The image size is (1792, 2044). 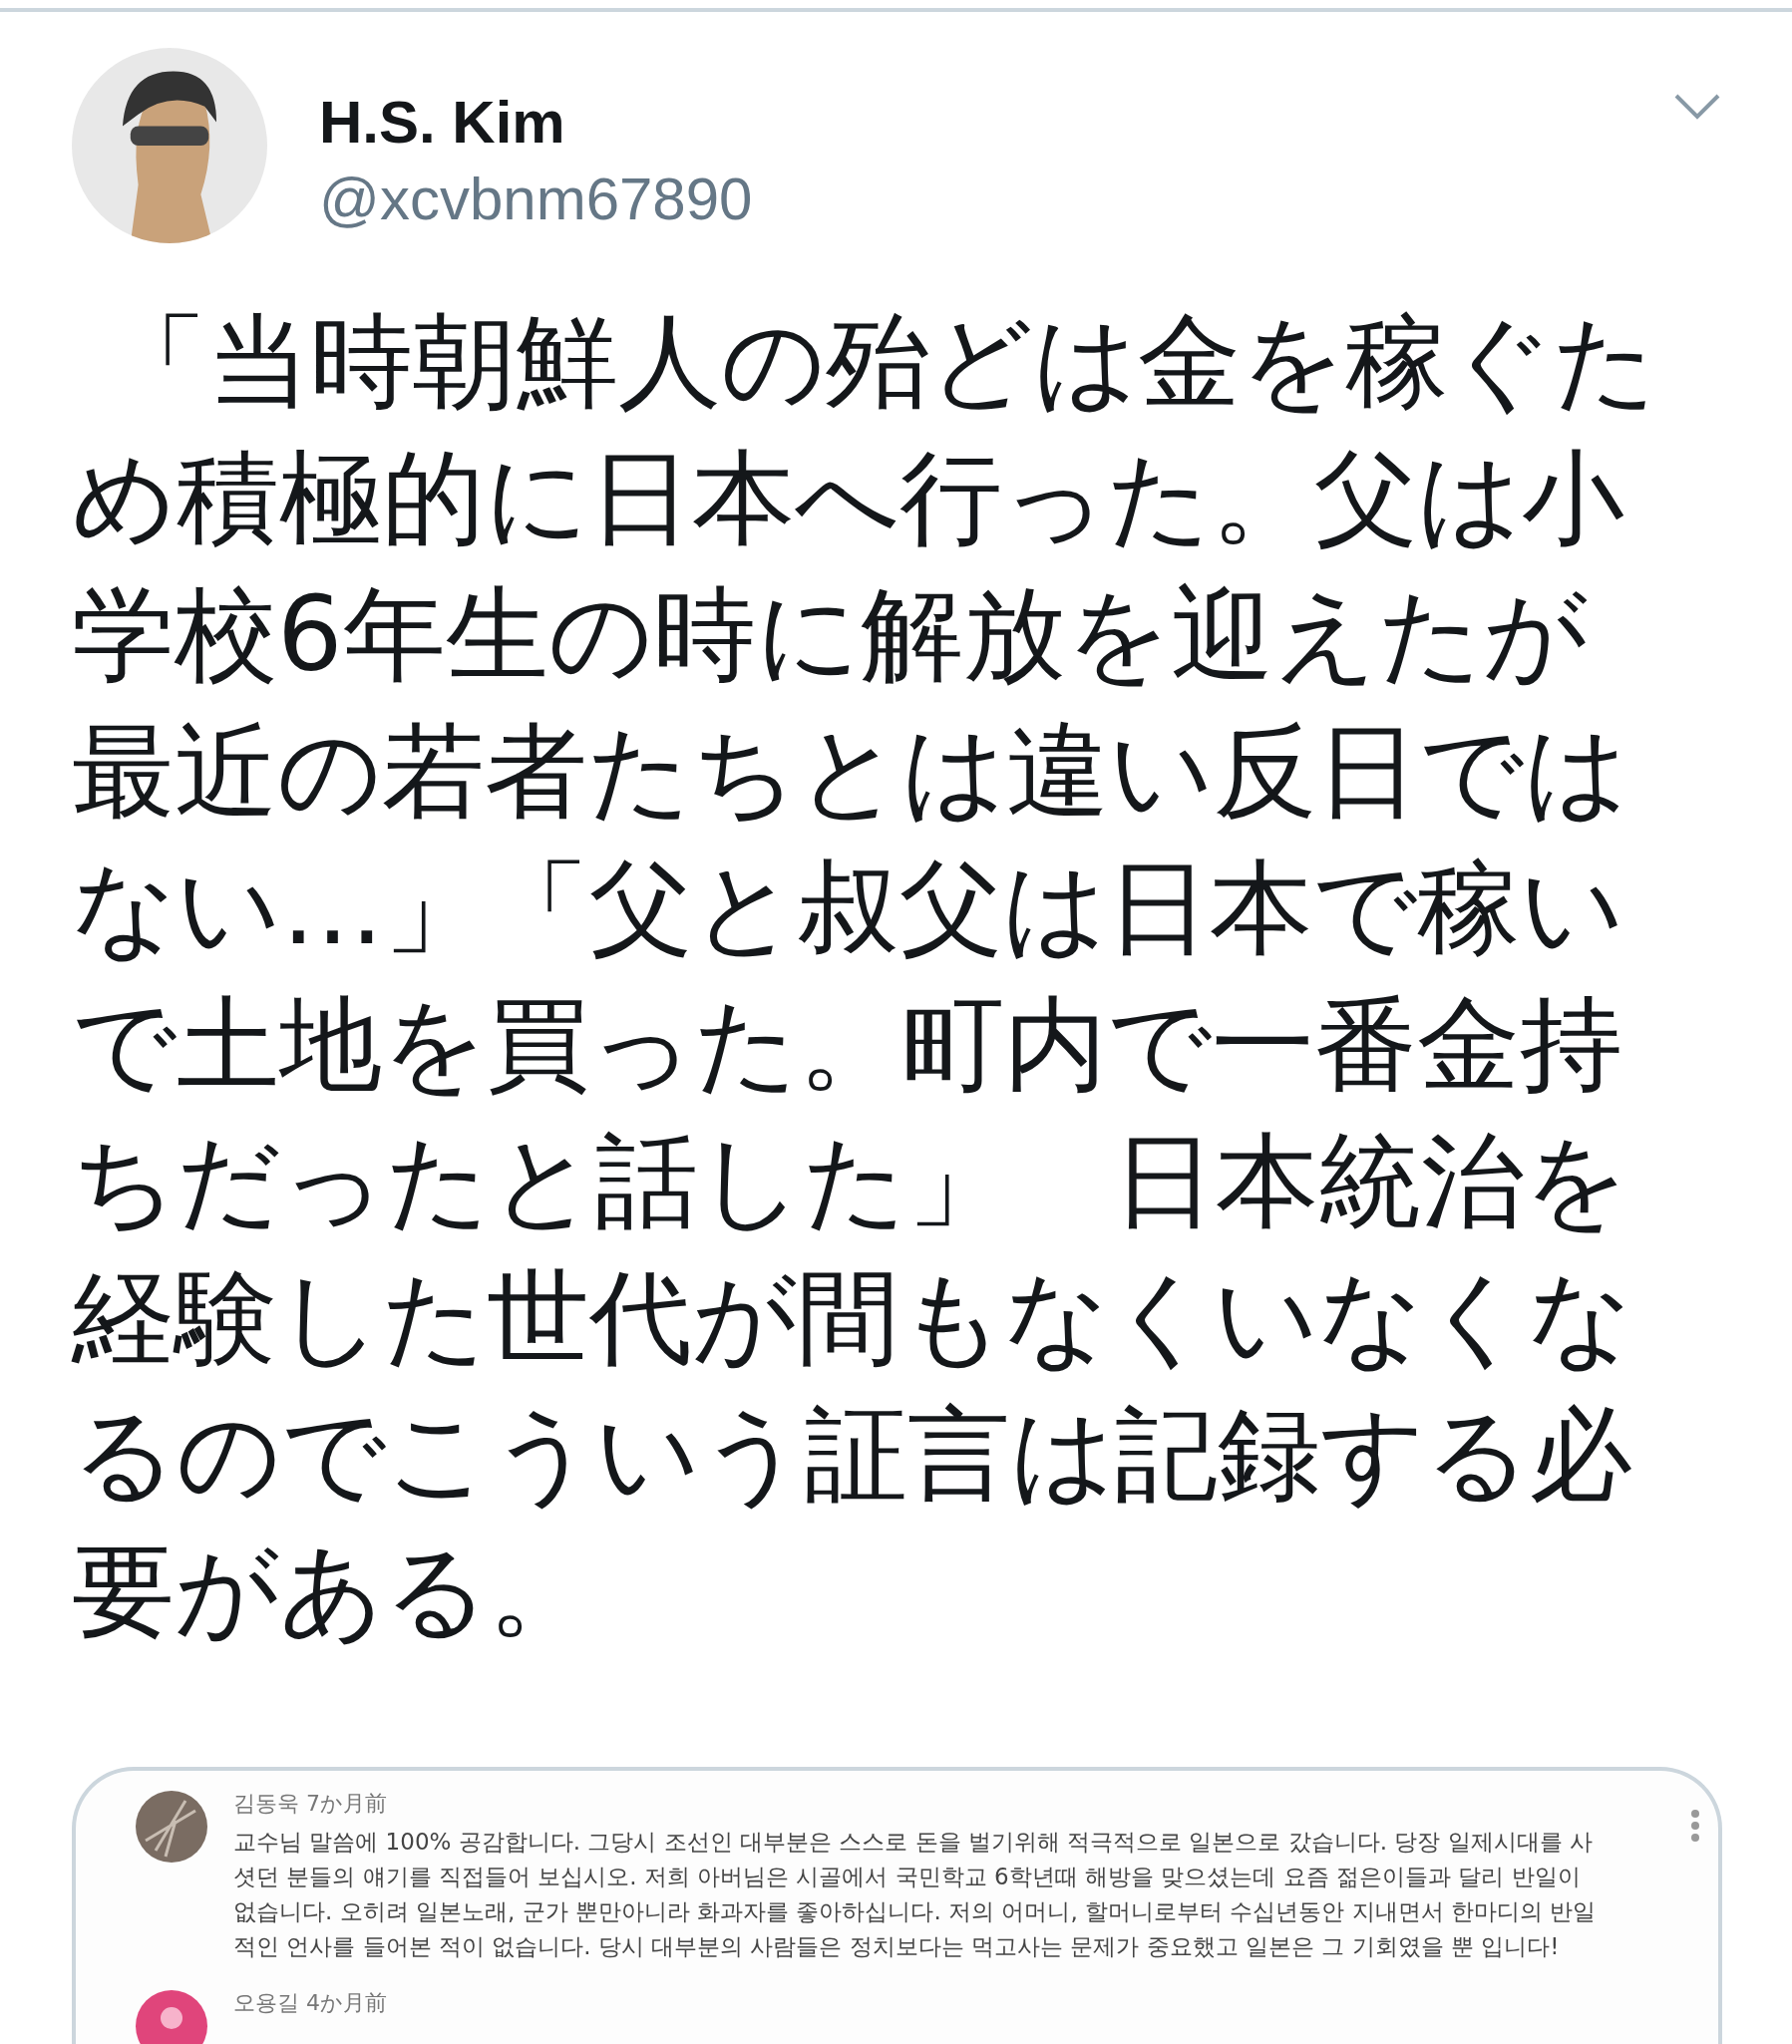 I want to click on comment-meta: 김동욱 7か月前, so click(x=310, y=1804).